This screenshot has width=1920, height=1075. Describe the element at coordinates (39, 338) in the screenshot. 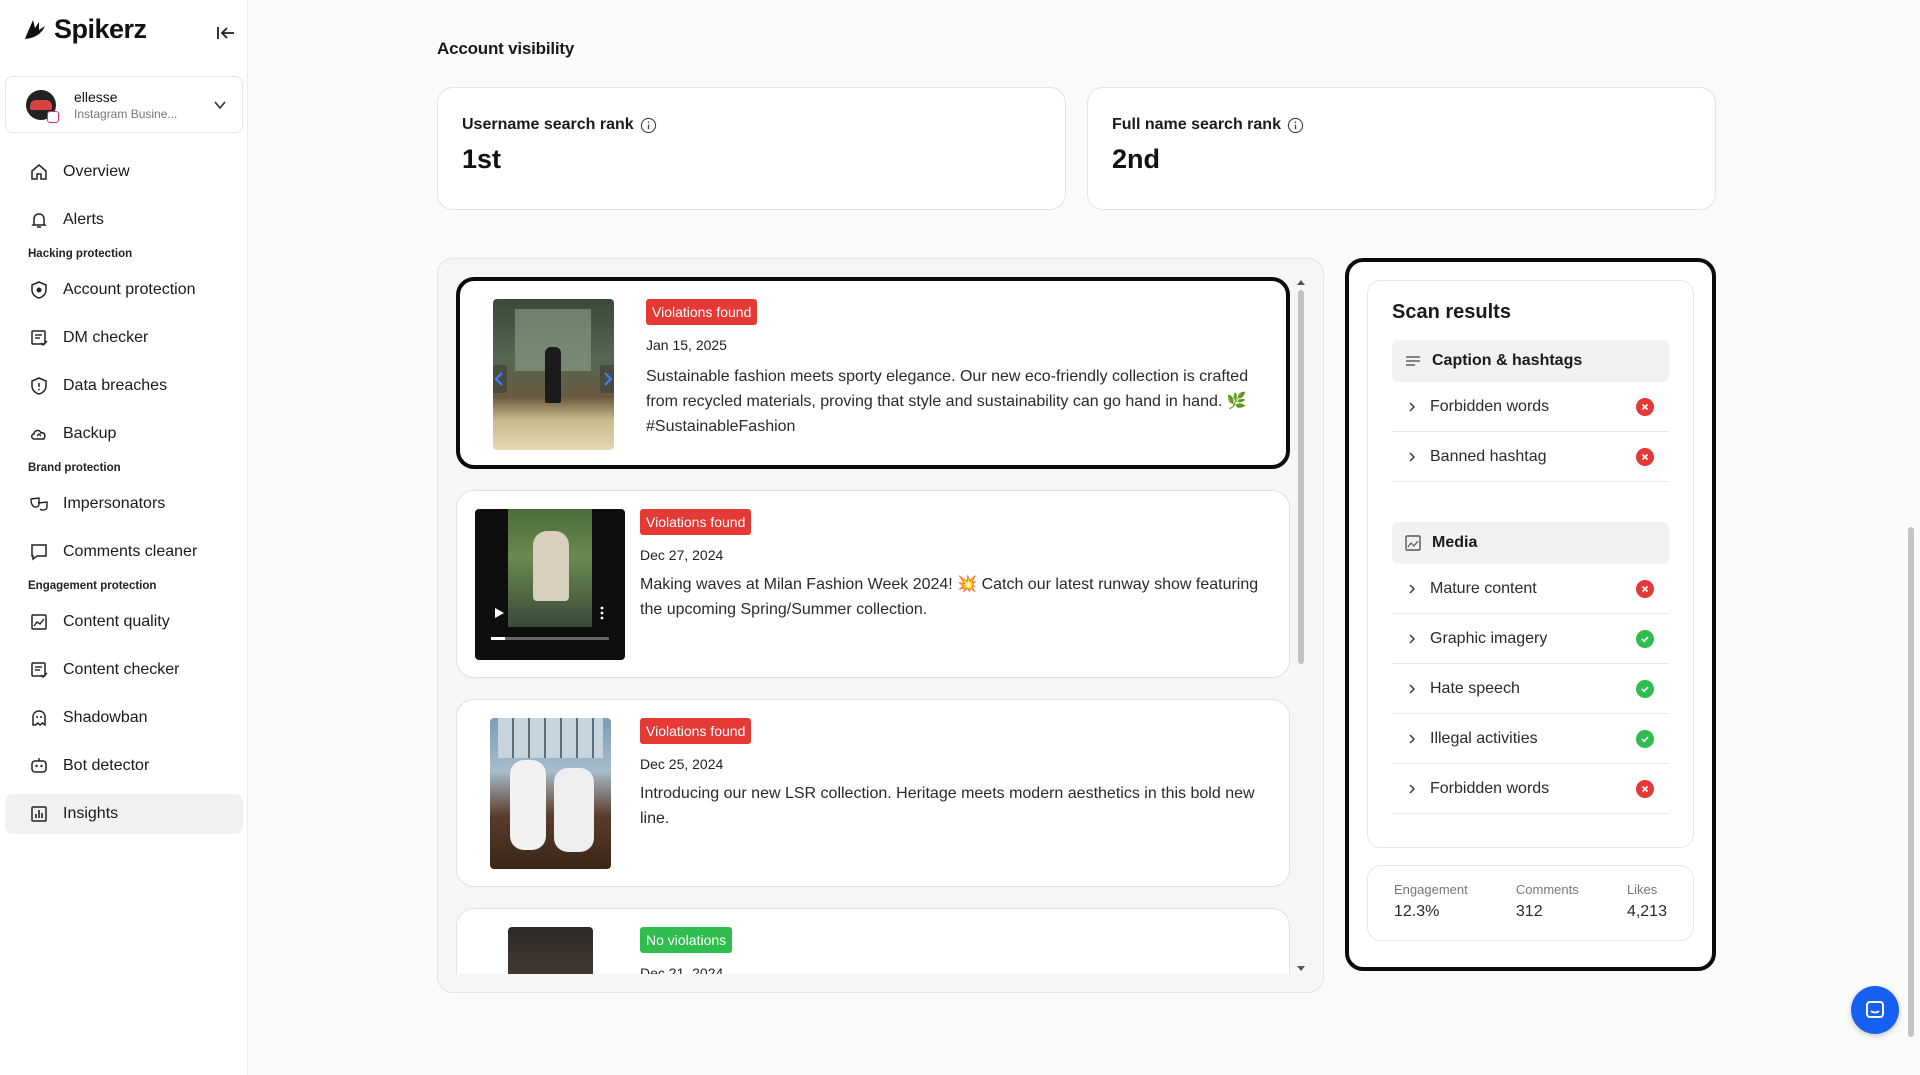

I see `message-check-icon` at that location.